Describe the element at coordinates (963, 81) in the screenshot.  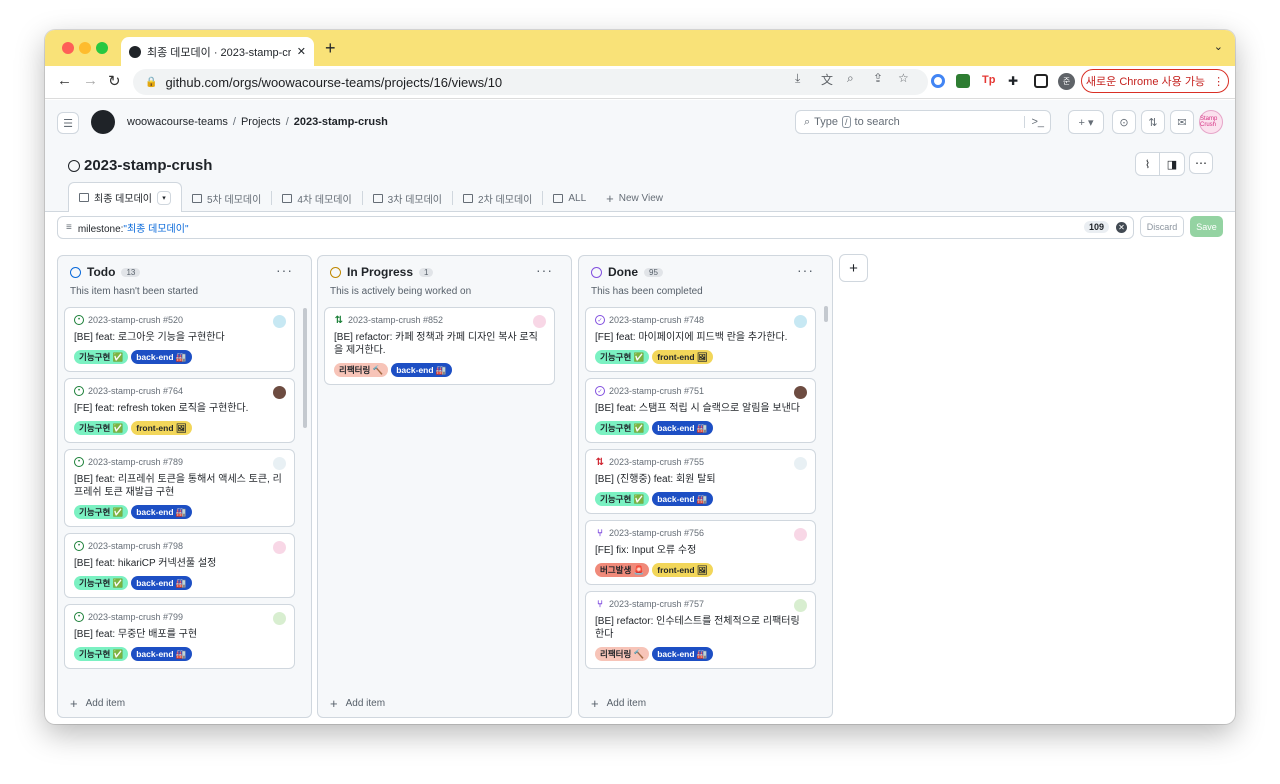
I see `extension-chart-icon` at that location.